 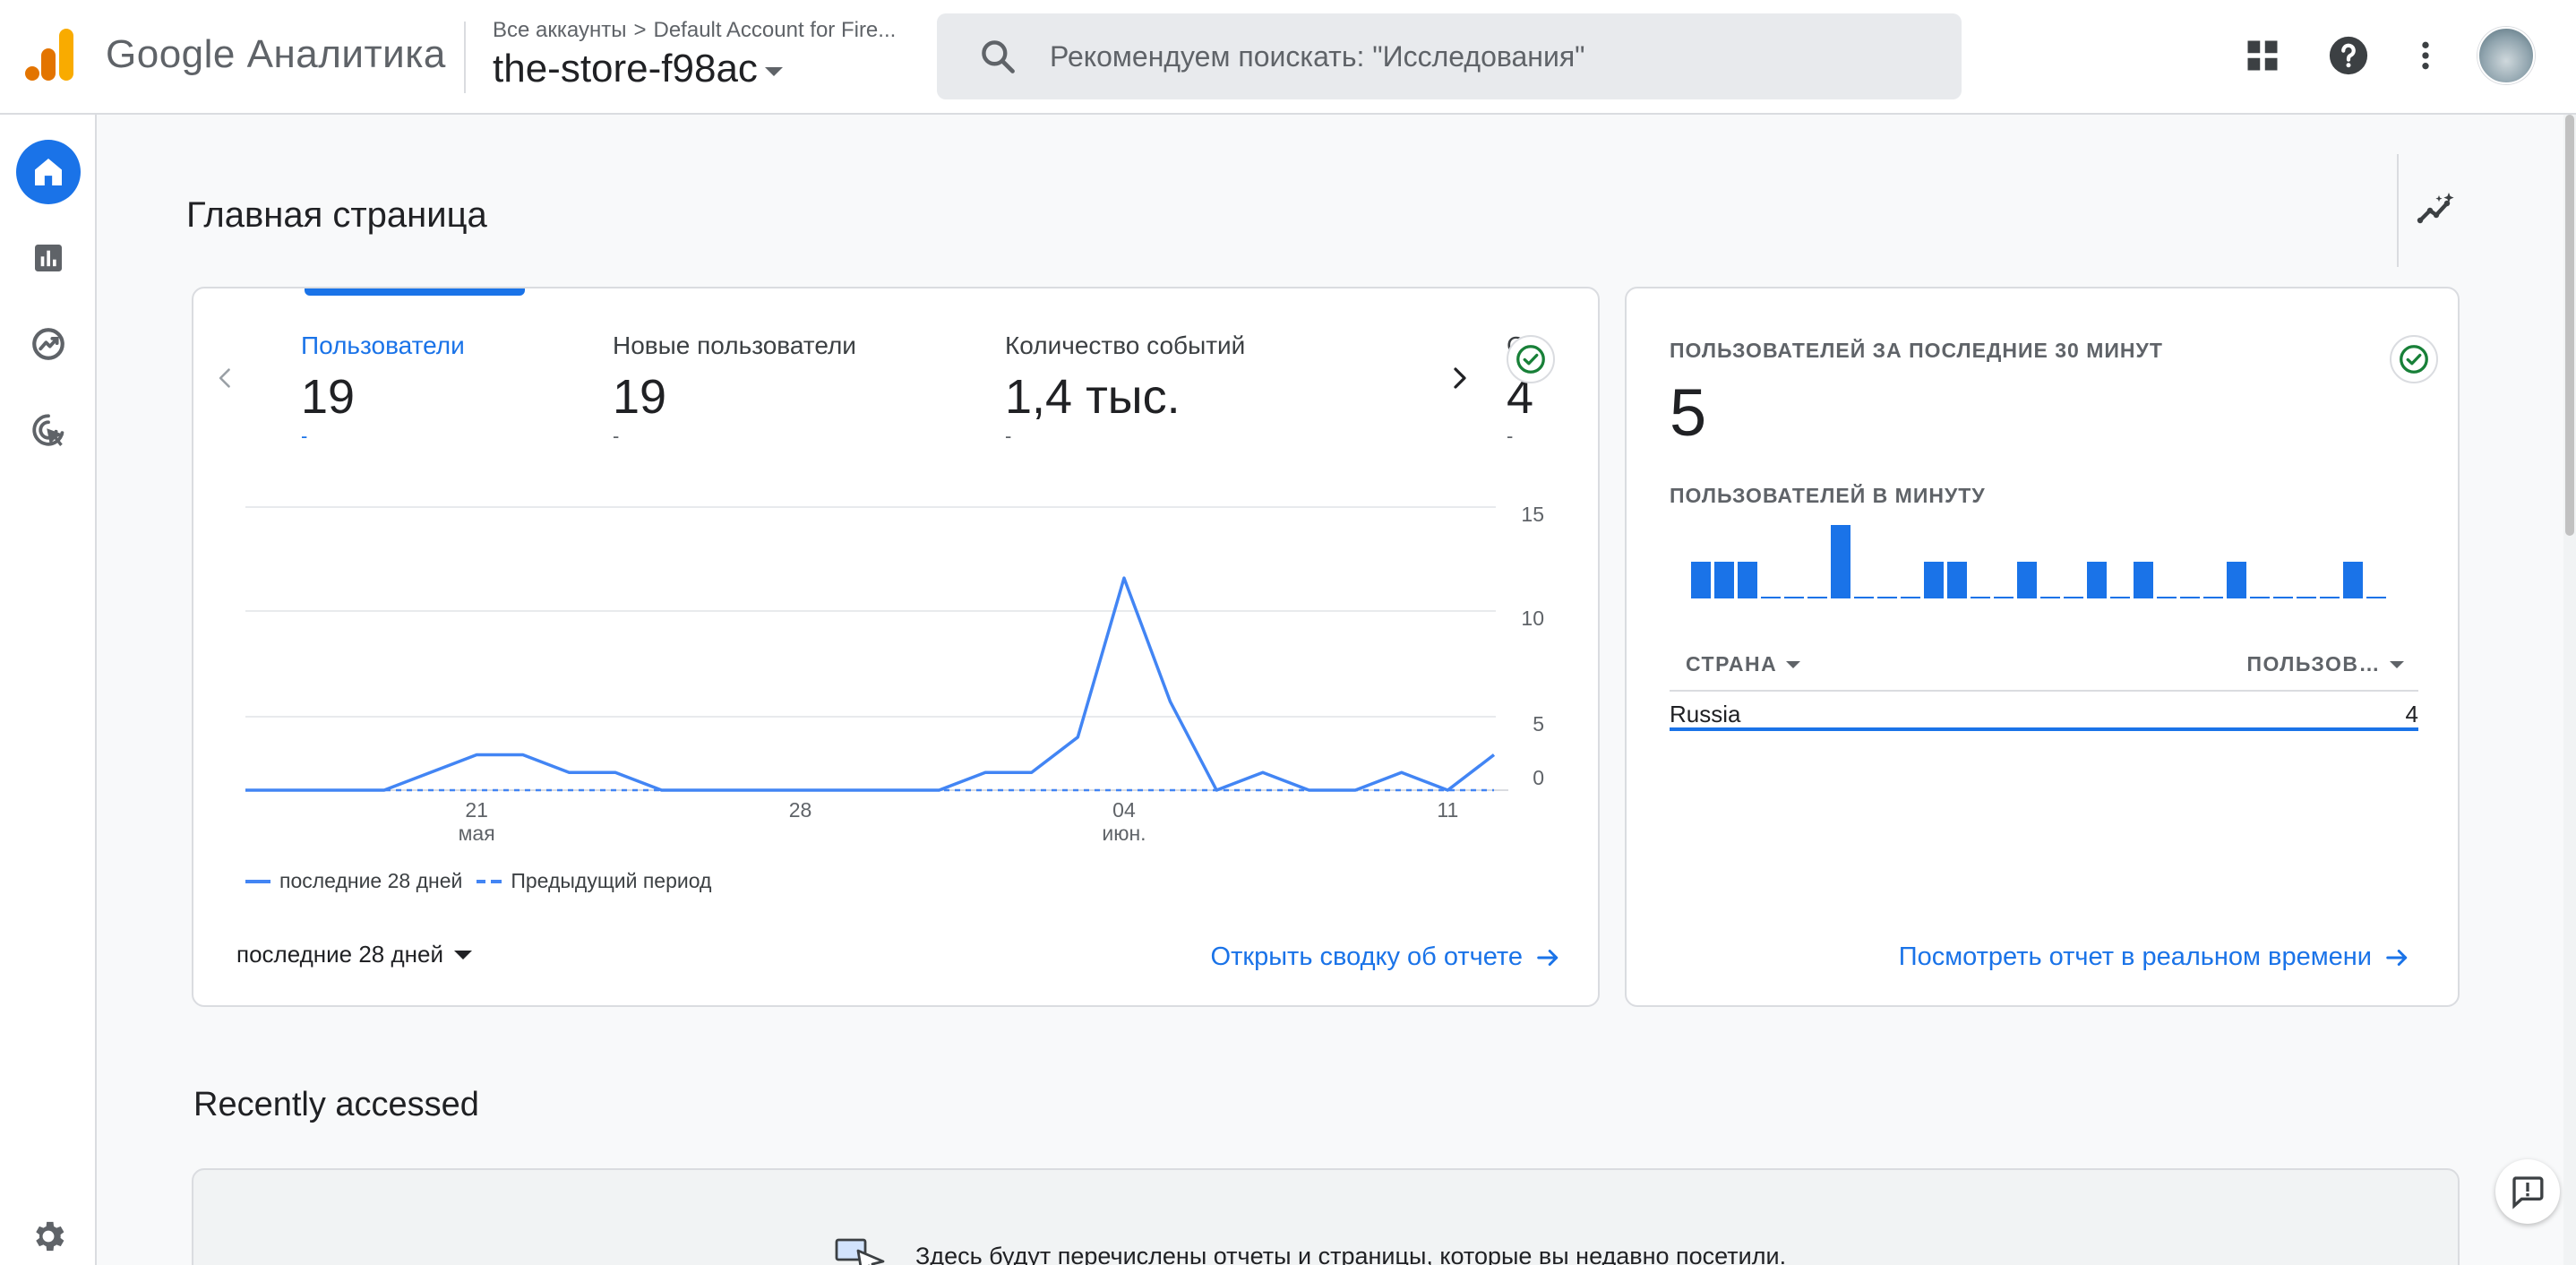 I want to click on product-name: Google Аналитика, so click(x=276, y=54).